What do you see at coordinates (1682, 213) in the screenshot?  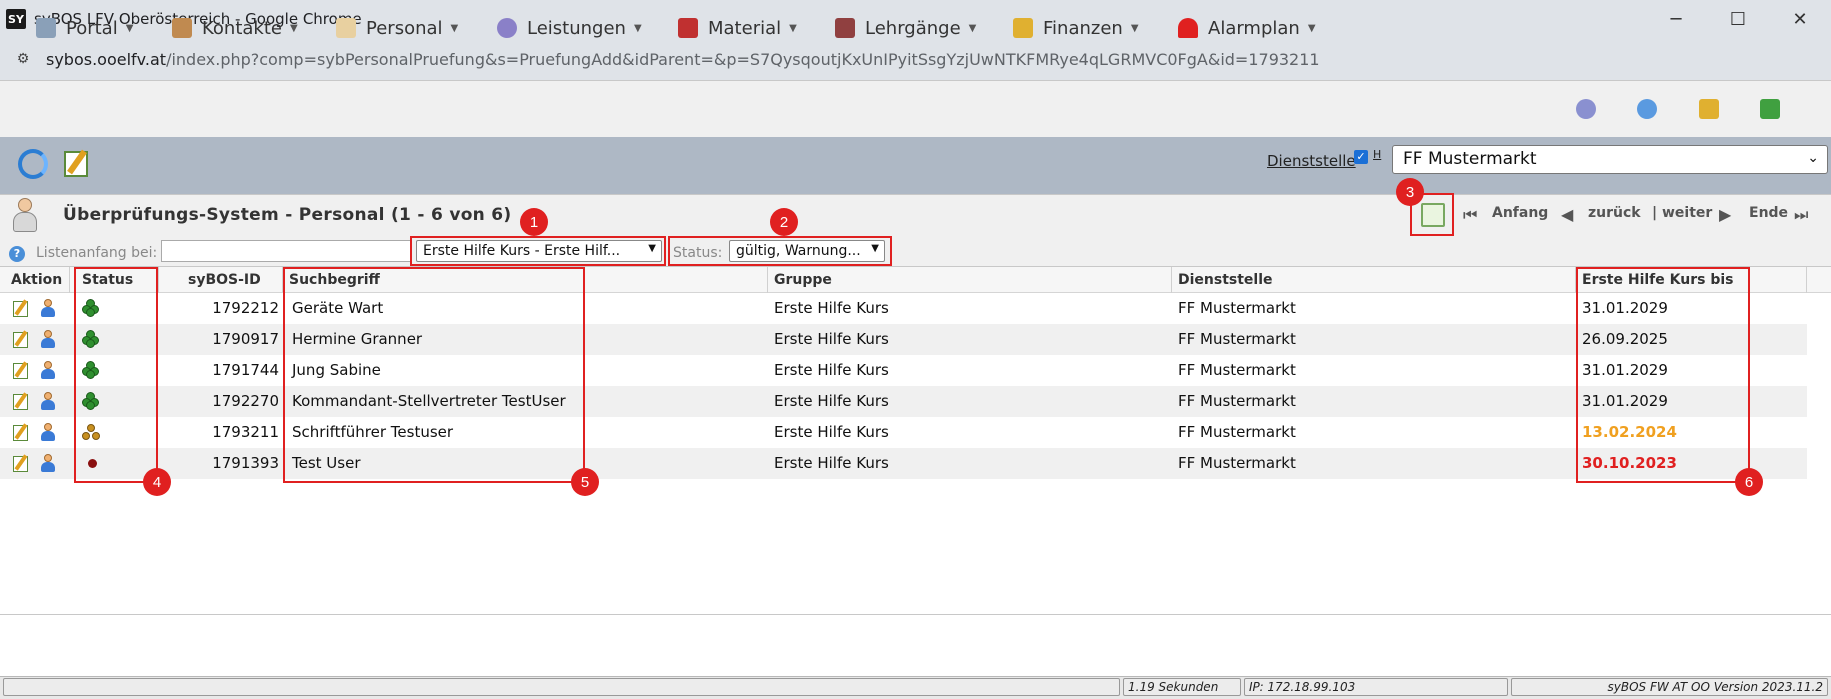 I see `pager-next: | weiter` at bounding box center [1682, 213].